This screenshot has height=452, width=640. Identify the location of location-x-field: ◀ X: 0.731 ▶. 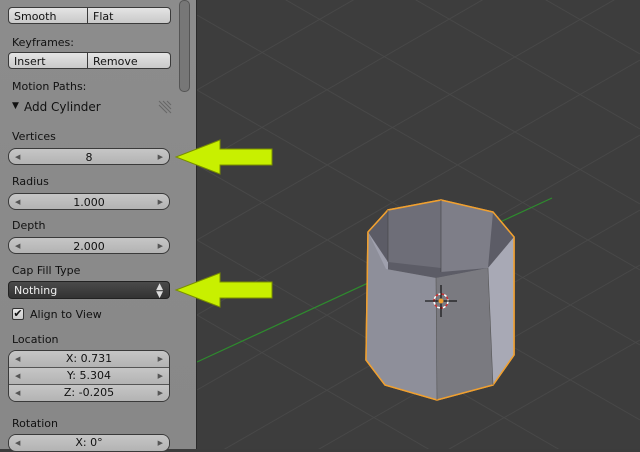
(89, 359).